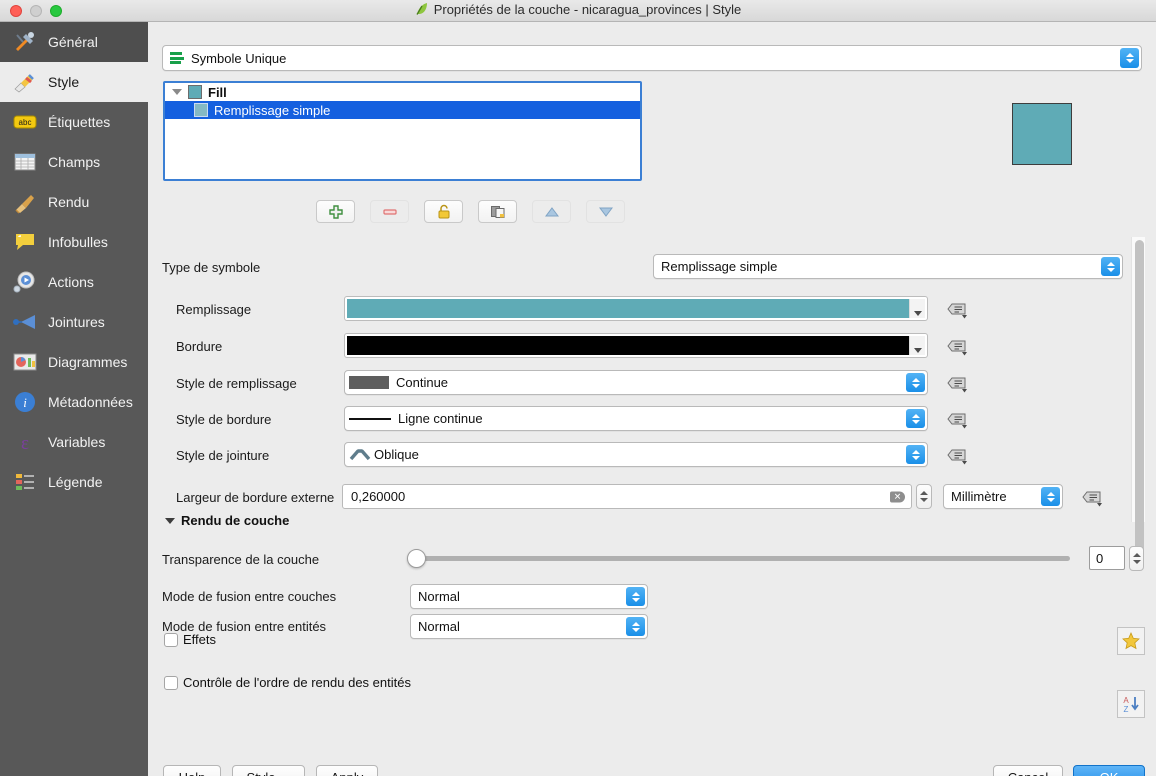 This screenshot has width=1156, height=776. What do you see at coordinates (192, 770) in the screenshot?
I see `help-button: Help` at bounding box center [192, 770].